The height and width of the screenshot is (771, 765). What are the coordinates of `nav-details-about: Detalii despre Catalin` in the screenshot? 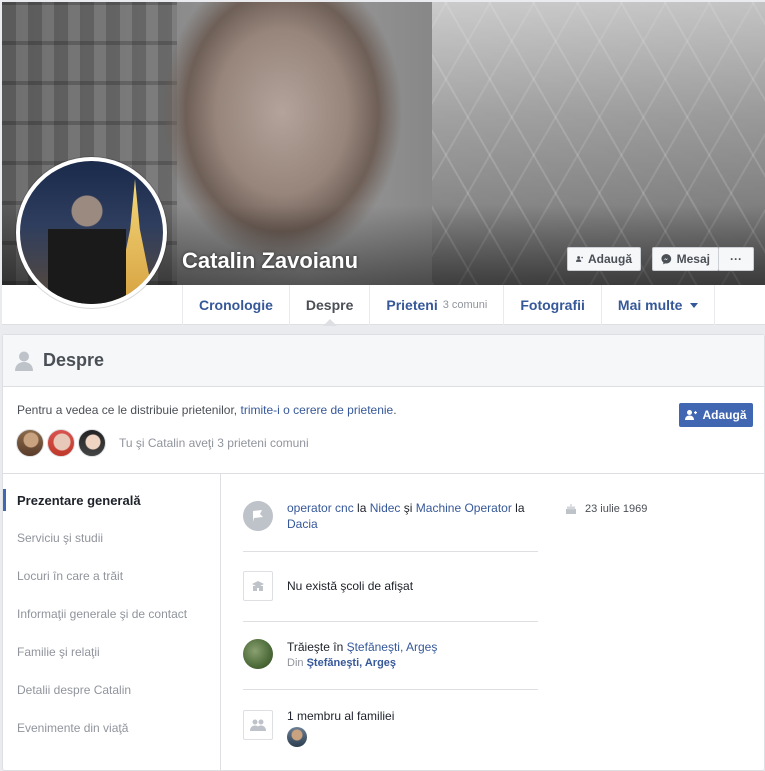 It's located at (111, 690).